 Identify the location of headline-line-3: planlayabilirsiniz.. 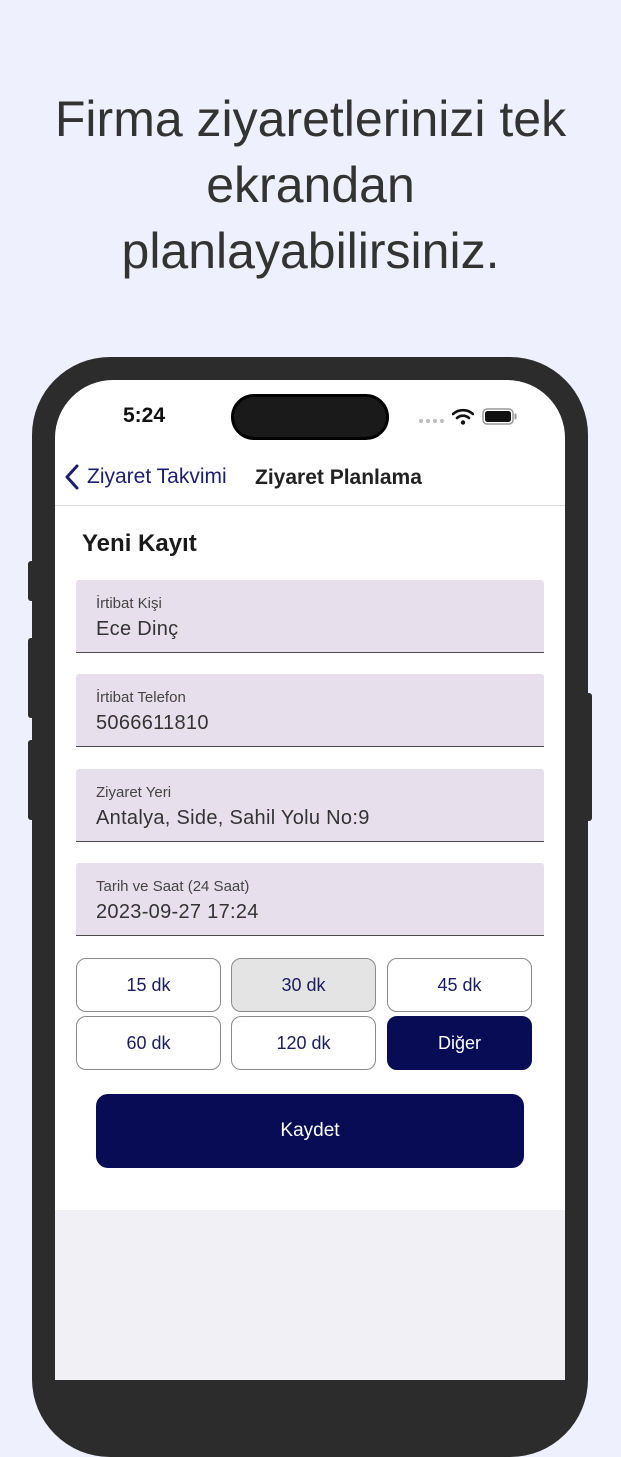
(310, 251).